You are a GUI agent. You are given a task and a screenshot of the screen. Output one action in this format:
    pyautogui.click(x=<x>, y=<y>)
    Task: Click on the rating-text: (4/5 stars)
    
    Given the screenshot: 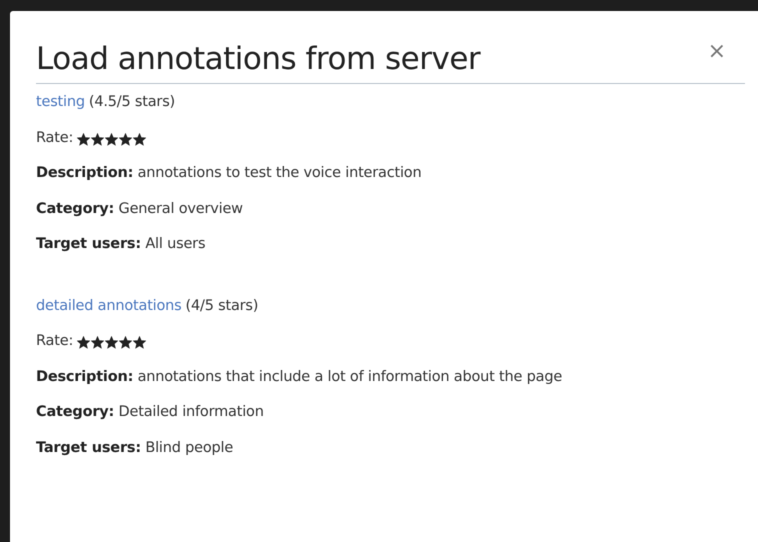 What is the action you would take?
    pyautogui.click(x=222, y=306)
    